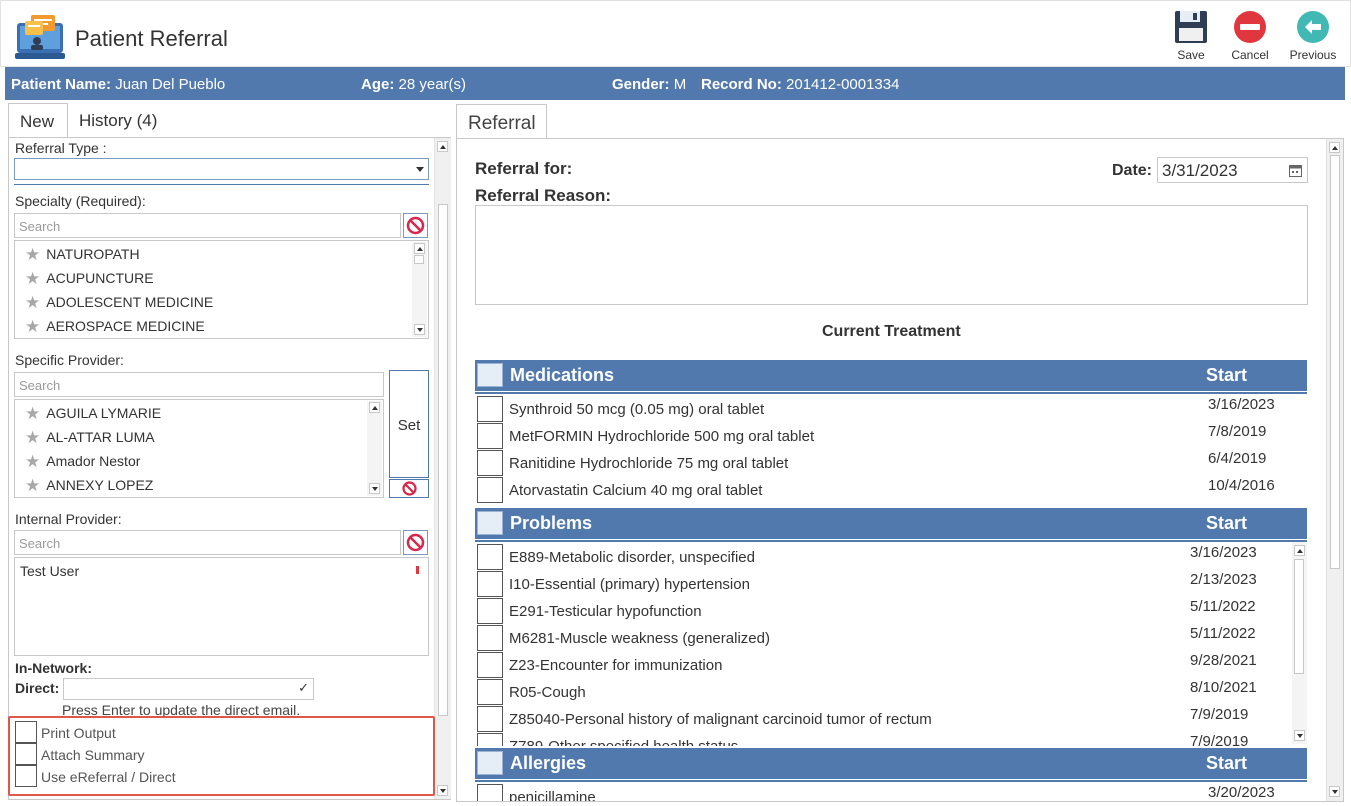  I want to click on status-marker, so click(417, 570).